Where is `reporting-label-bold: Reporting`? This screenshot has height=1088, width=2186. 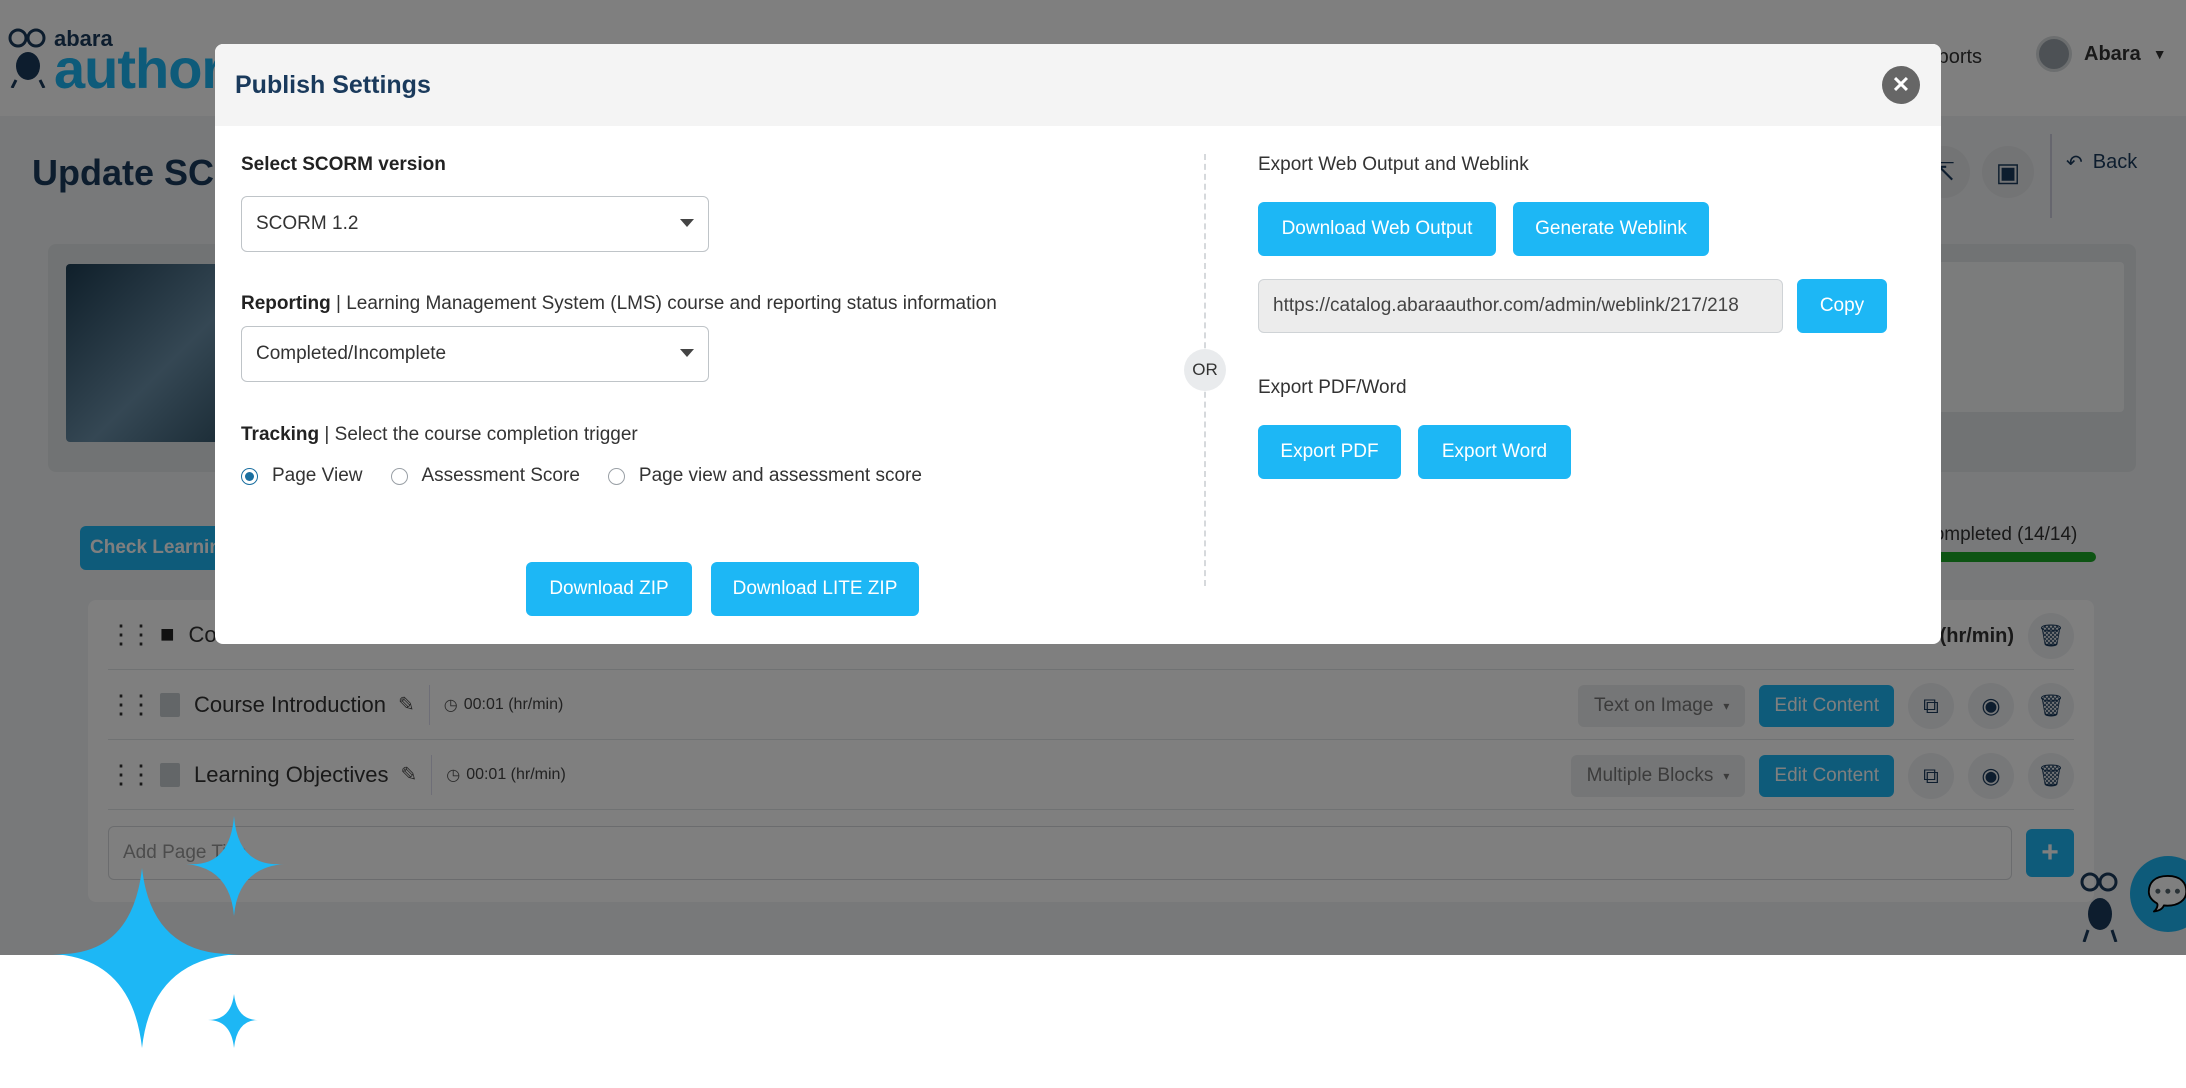
reporting-label-bold: Reporting is located at coordinates (286, 303).